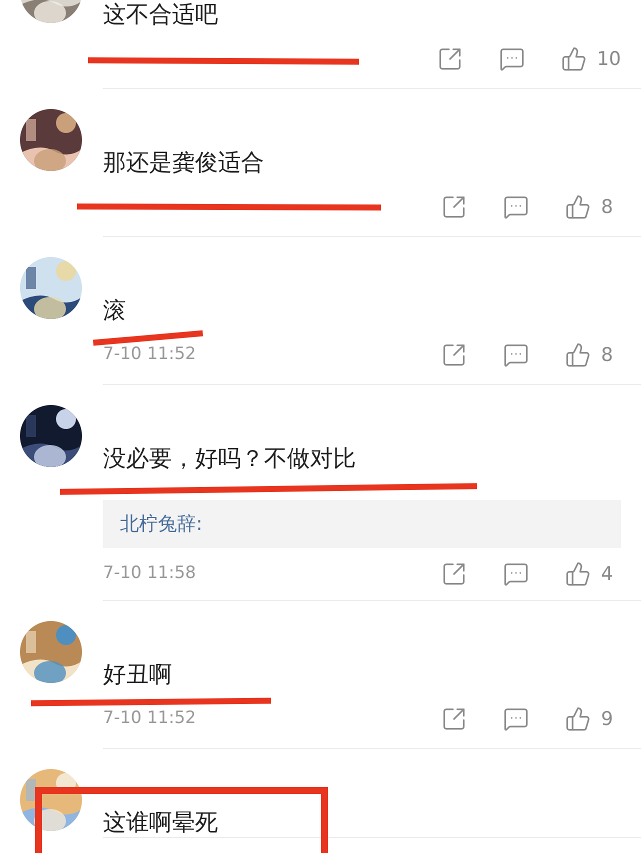  What do you see at coordinates (607, 574) in the screenshot?
I see `like-count: 4` at bounding box center [607, 574].